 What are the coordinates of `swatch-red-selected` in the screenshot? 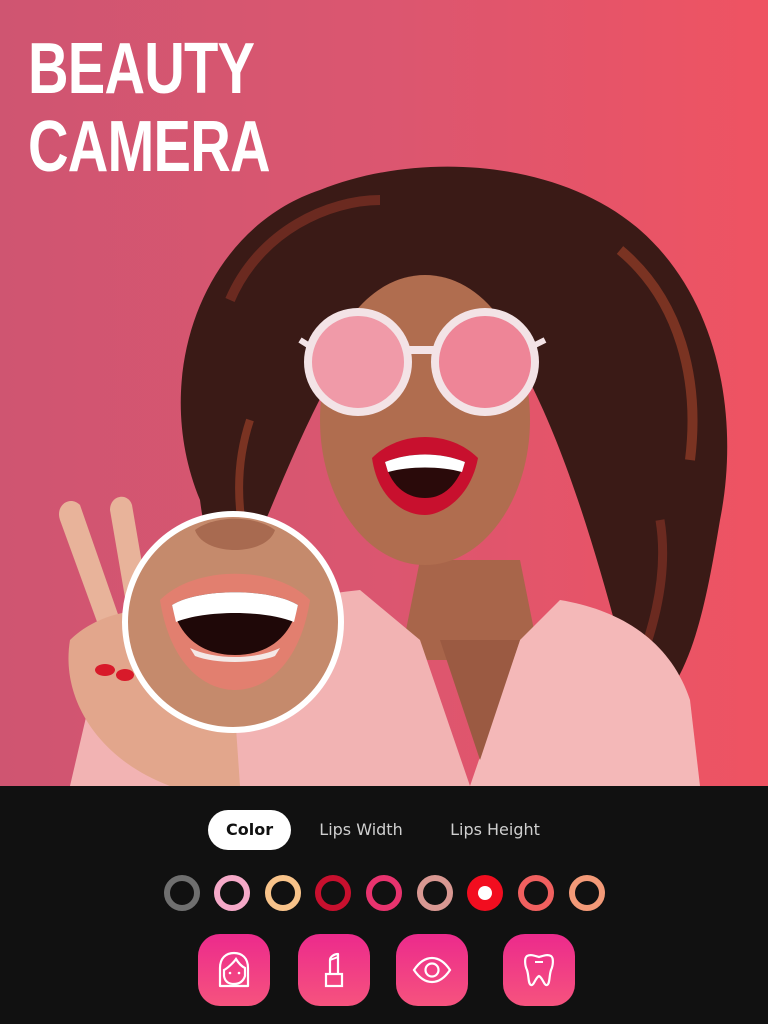 It's located at (485, 893).